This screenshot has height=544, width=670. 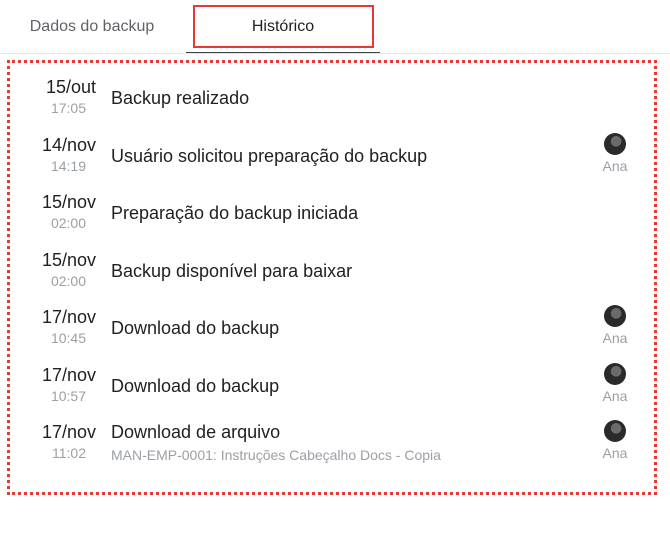 What do you see at coordinates (68, 338) in the screenshot?
I see `history-time: 10:45` at bounding box center [68, 338].